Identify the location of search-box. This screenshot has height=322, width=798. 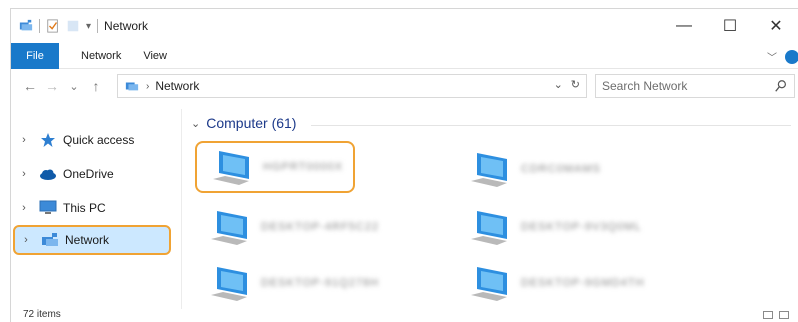
(695, 86).